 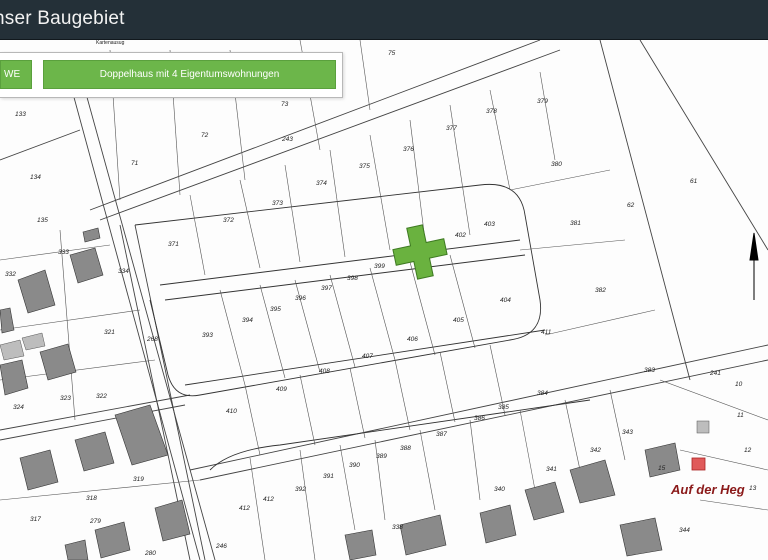 I want to click on lot-label: 11, so click(x=740, y=415).